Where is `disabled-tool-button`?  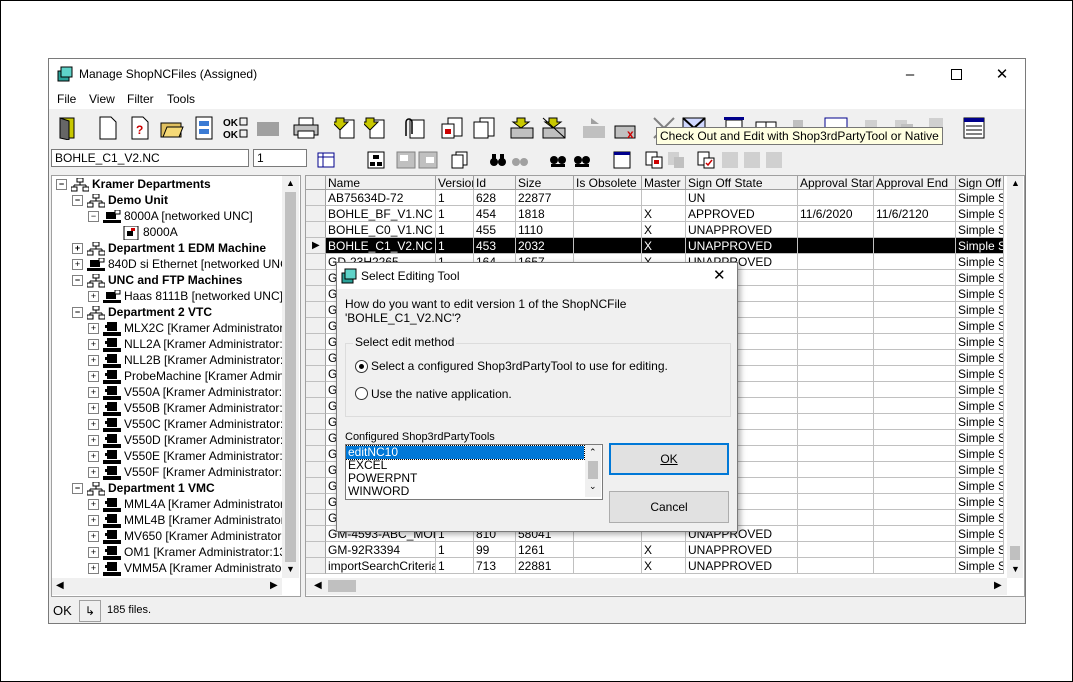
disabled-tool-button is located at coordinates (268, 128).